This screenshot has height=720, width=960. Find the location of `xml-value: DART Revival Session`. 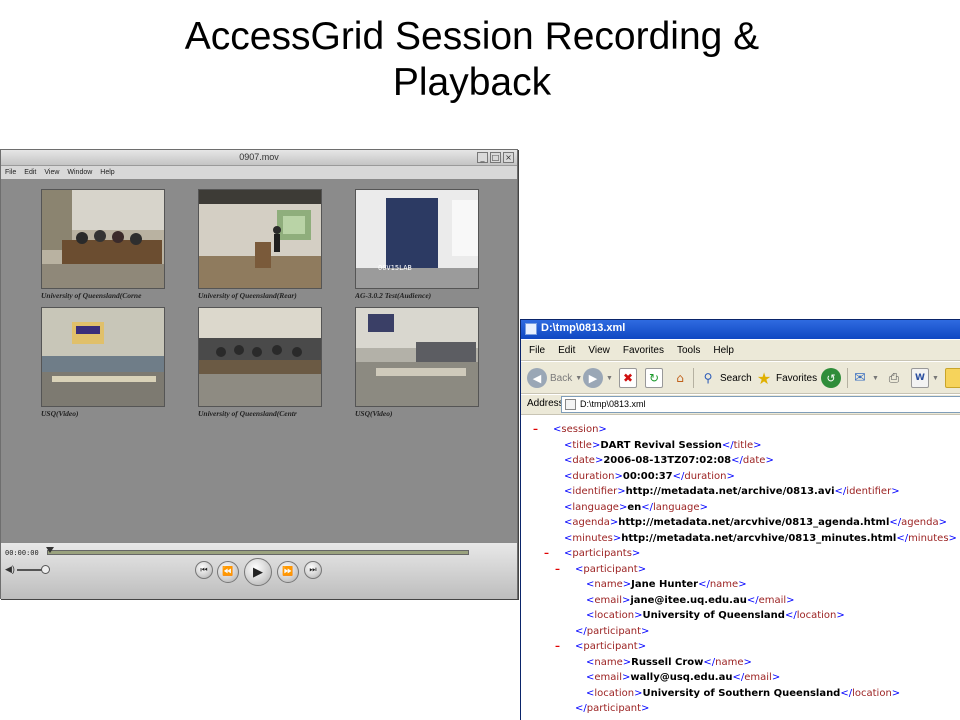

xml-value: DART Revival Session is located at coordinates (661, 445).